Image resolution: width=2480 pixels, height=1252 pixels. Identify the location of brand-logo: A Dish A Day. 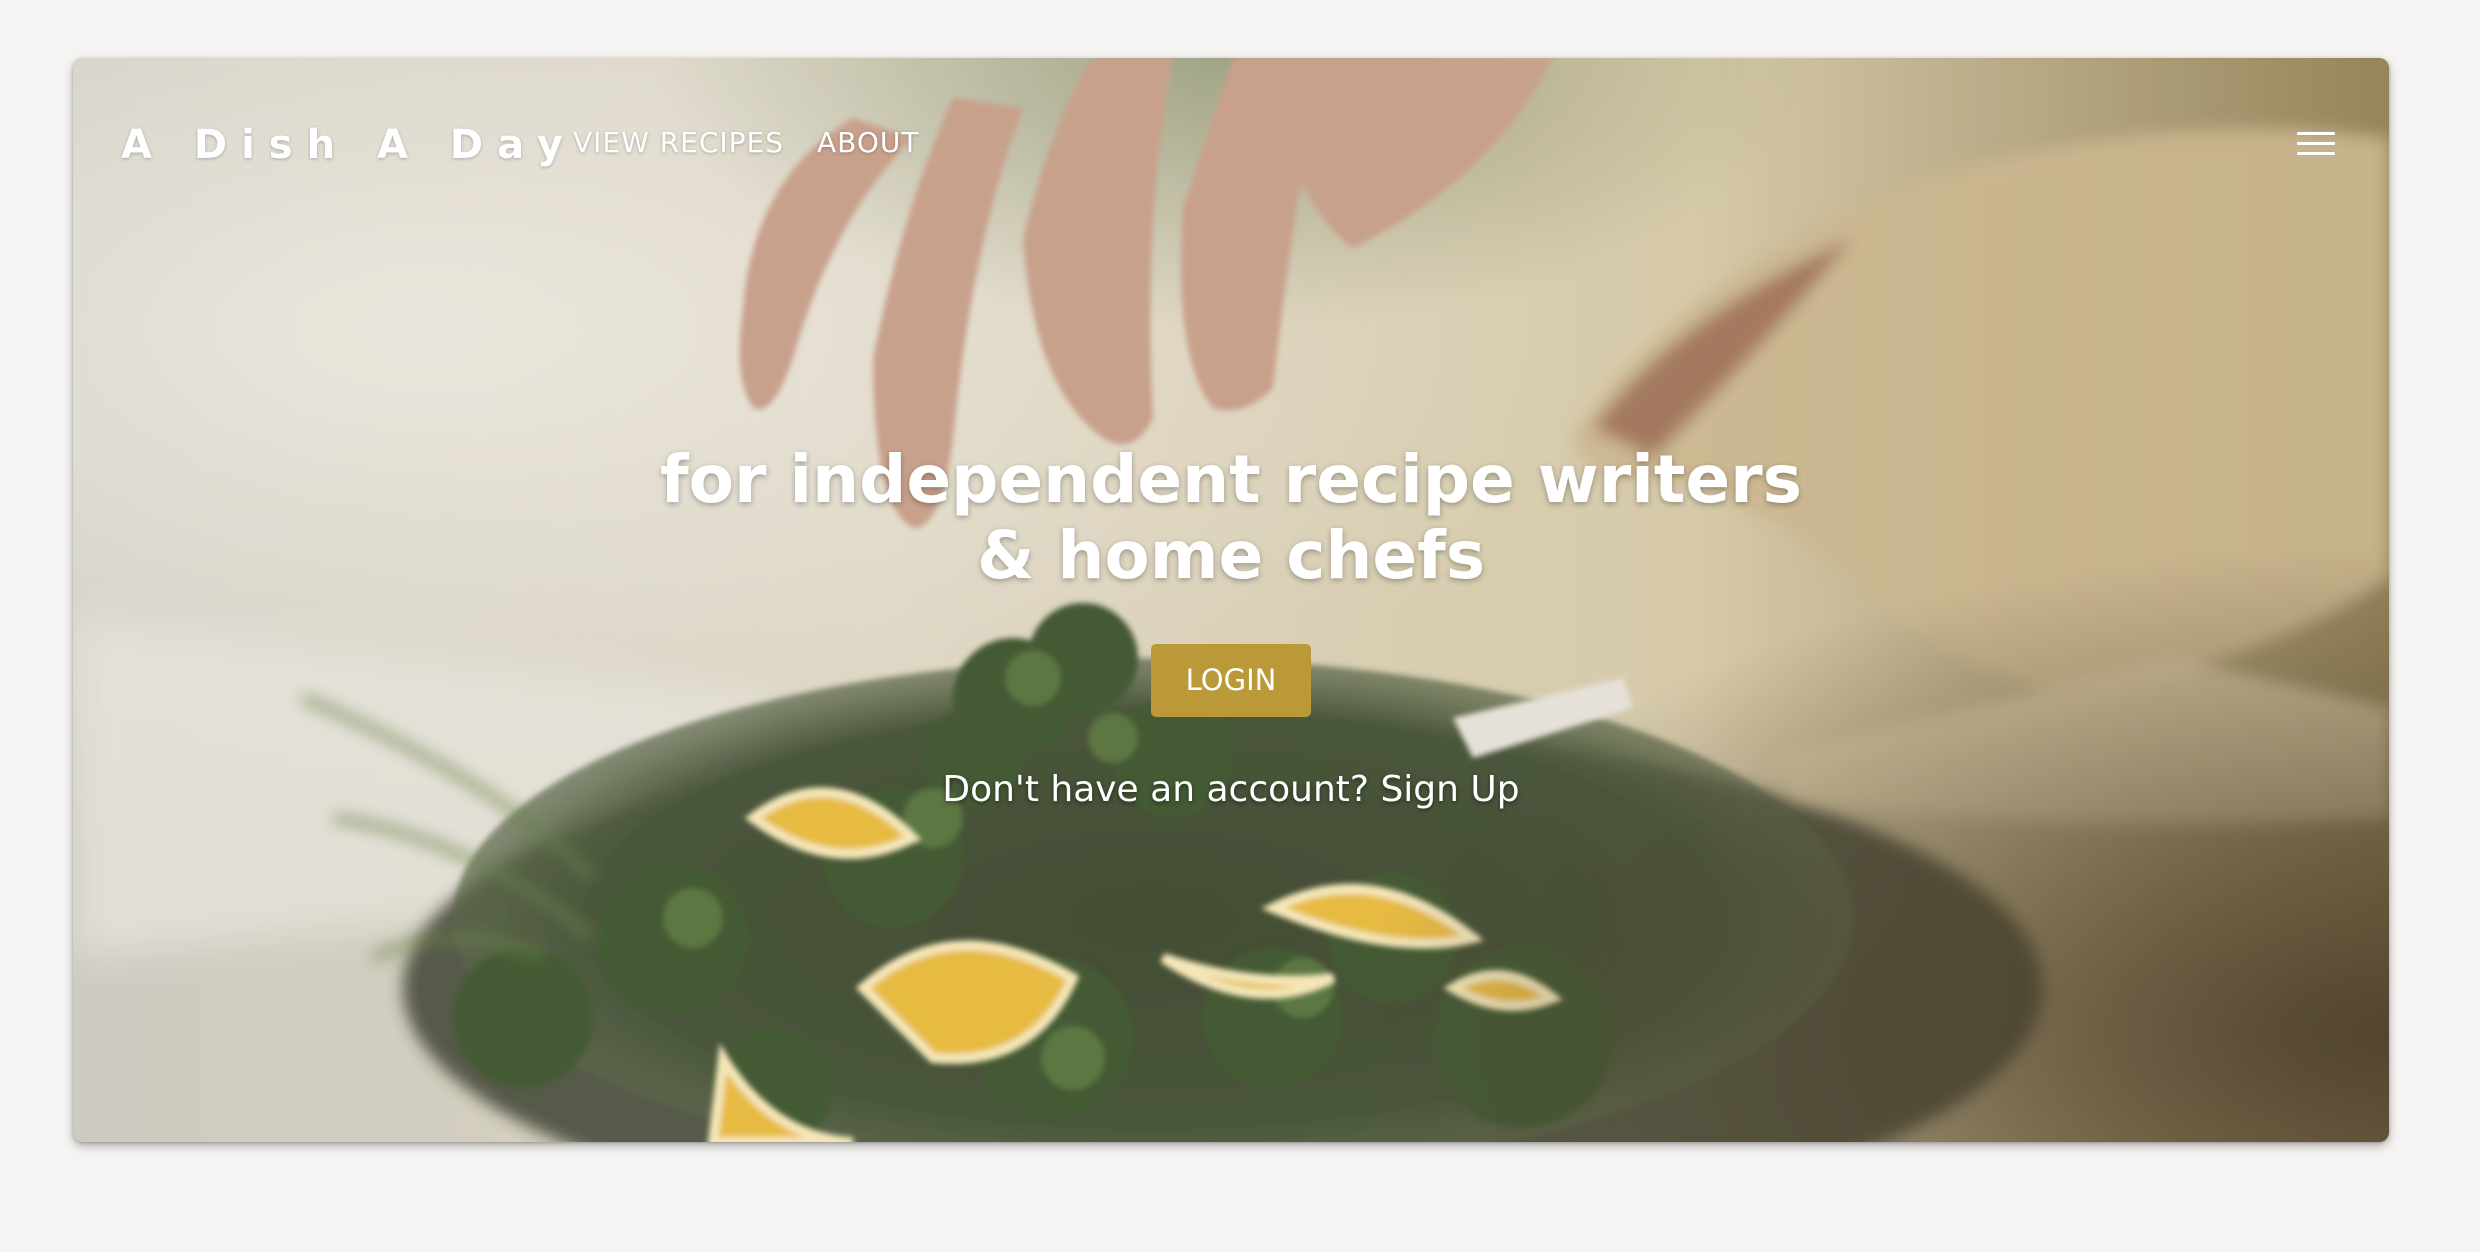
(349, 145).